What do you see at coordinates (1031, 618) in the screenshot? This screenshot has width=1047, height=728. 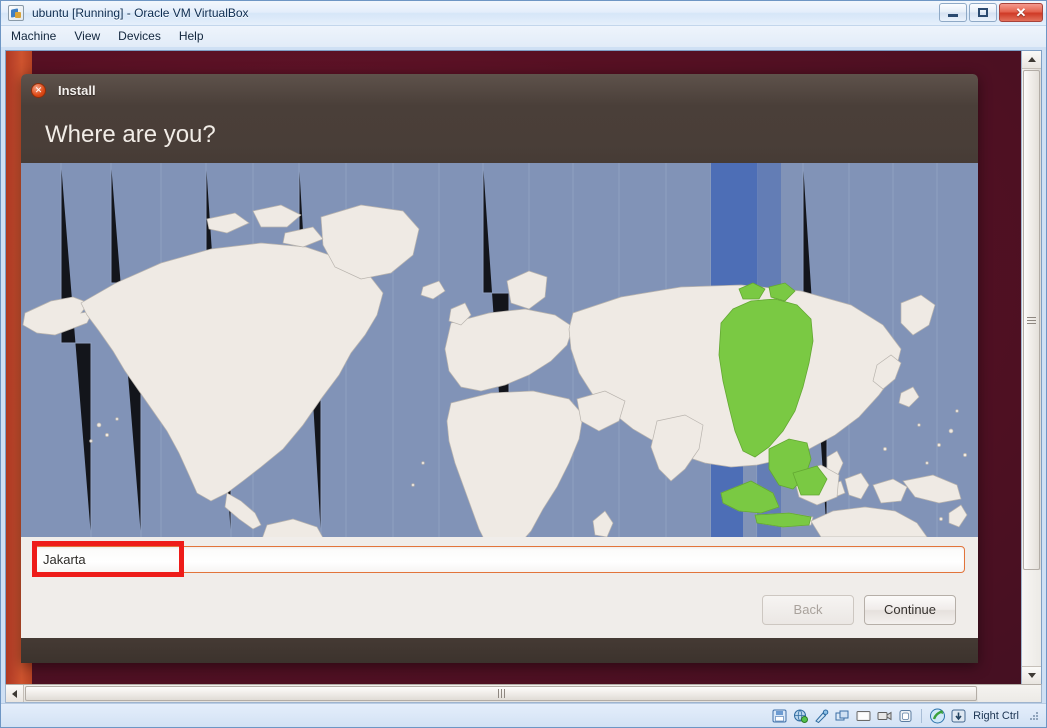 I see `vertical-scrollbar-track` at bounding box center [1031, 618].